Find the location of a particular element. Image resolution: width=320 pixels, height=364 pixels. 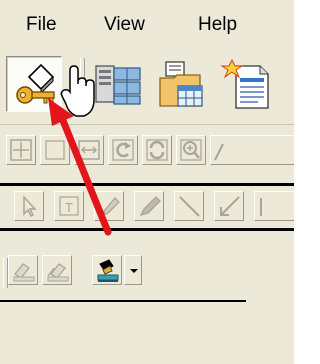

rotate-left-icon is located at coordinates (123, 150).